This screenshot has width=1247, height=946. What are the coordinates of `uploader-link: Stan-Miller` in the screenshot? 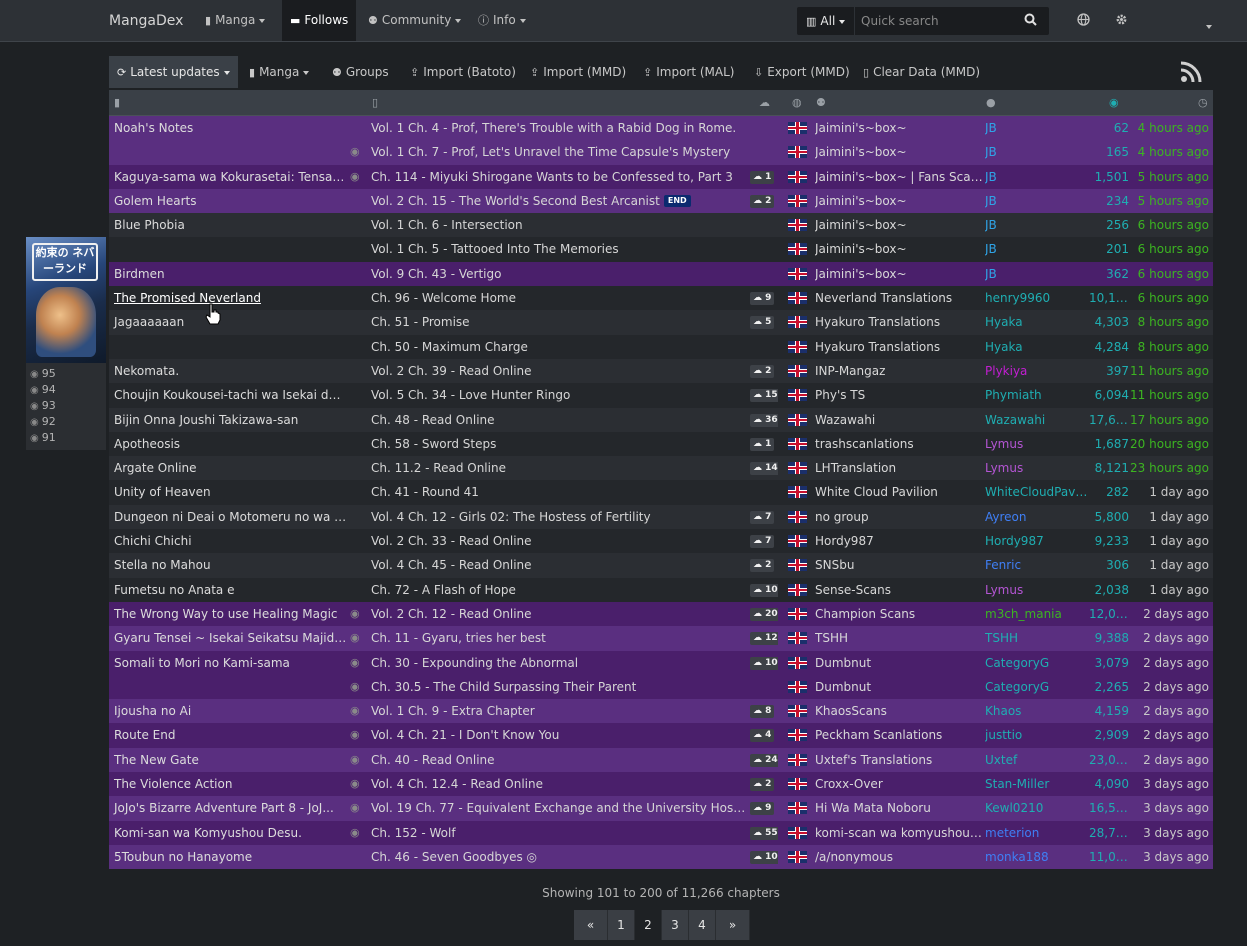 It's located at (1037, 784).